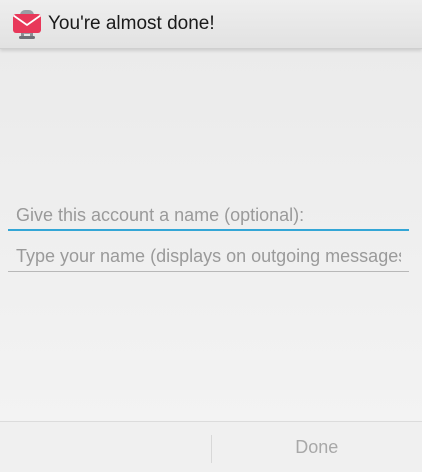  What do you see at coordinates (27, 24) in the screenshot?
I see `k9-mail-envelope-icon` at bounding box center [27, 24].